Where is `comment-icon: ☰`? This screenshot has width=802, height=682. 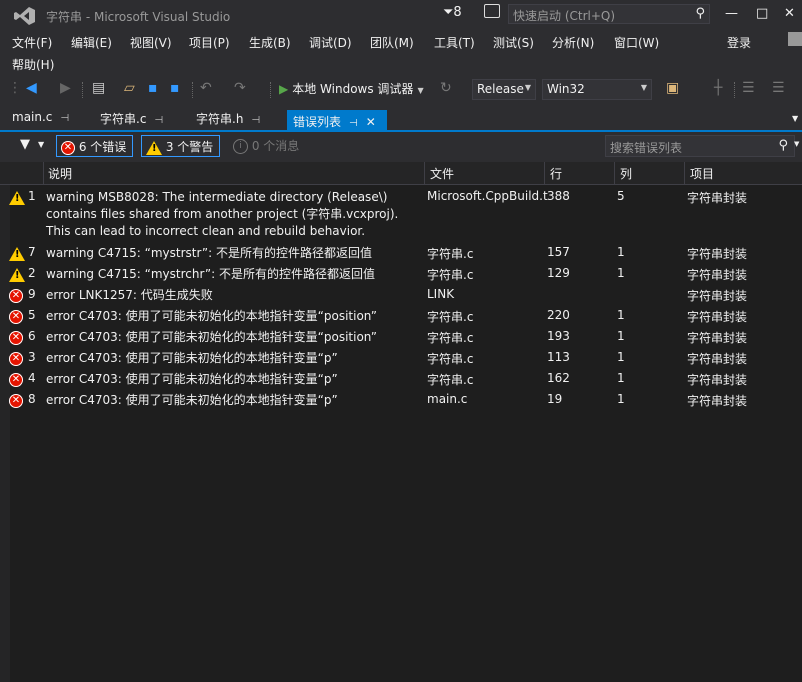 comment-icon: ☰ is located at coordinates (778, 88).